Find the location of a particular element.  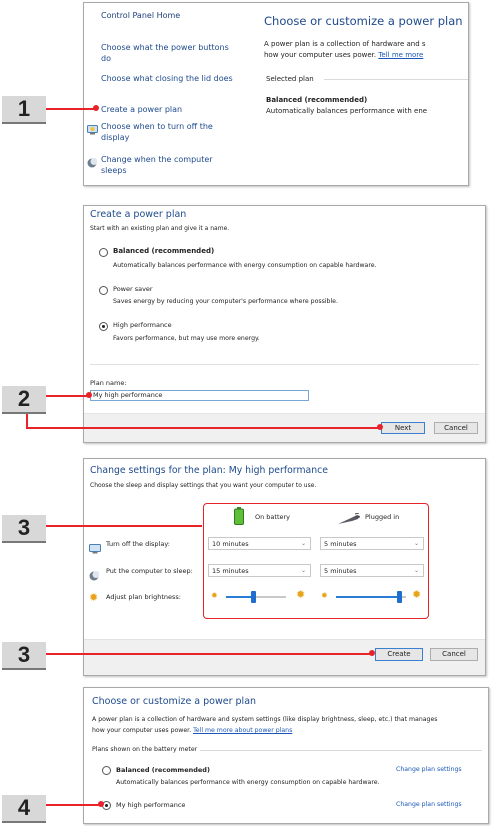

plugged-in-header: Plugged in is located at coordinates (382, 517).